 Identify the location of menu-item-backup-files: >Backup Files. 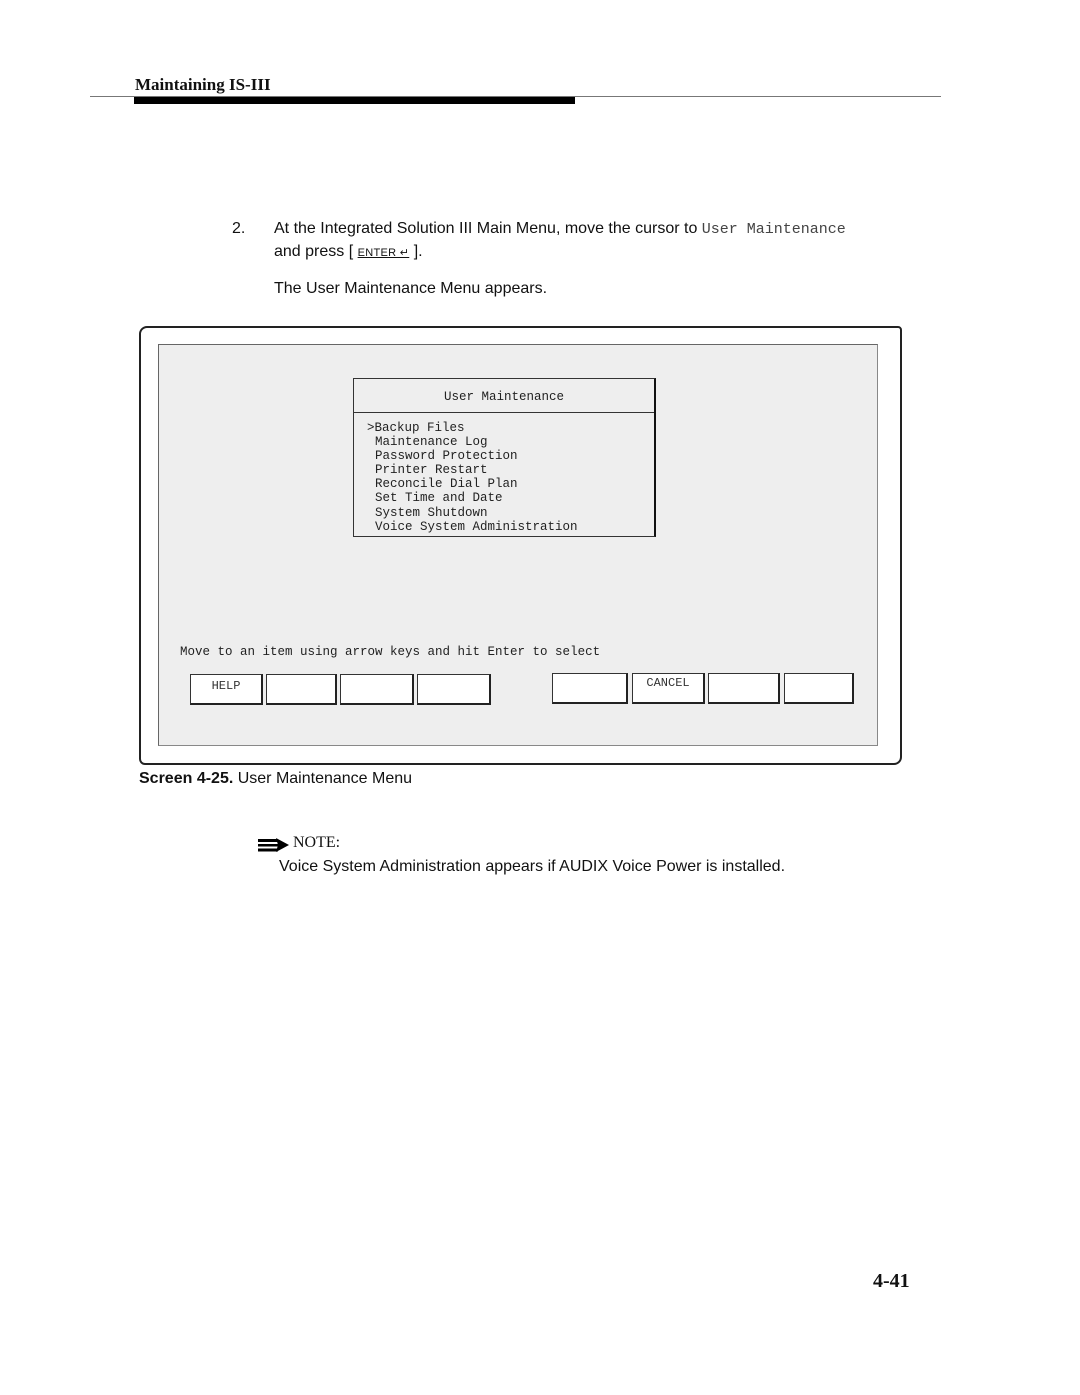
(472, 428).